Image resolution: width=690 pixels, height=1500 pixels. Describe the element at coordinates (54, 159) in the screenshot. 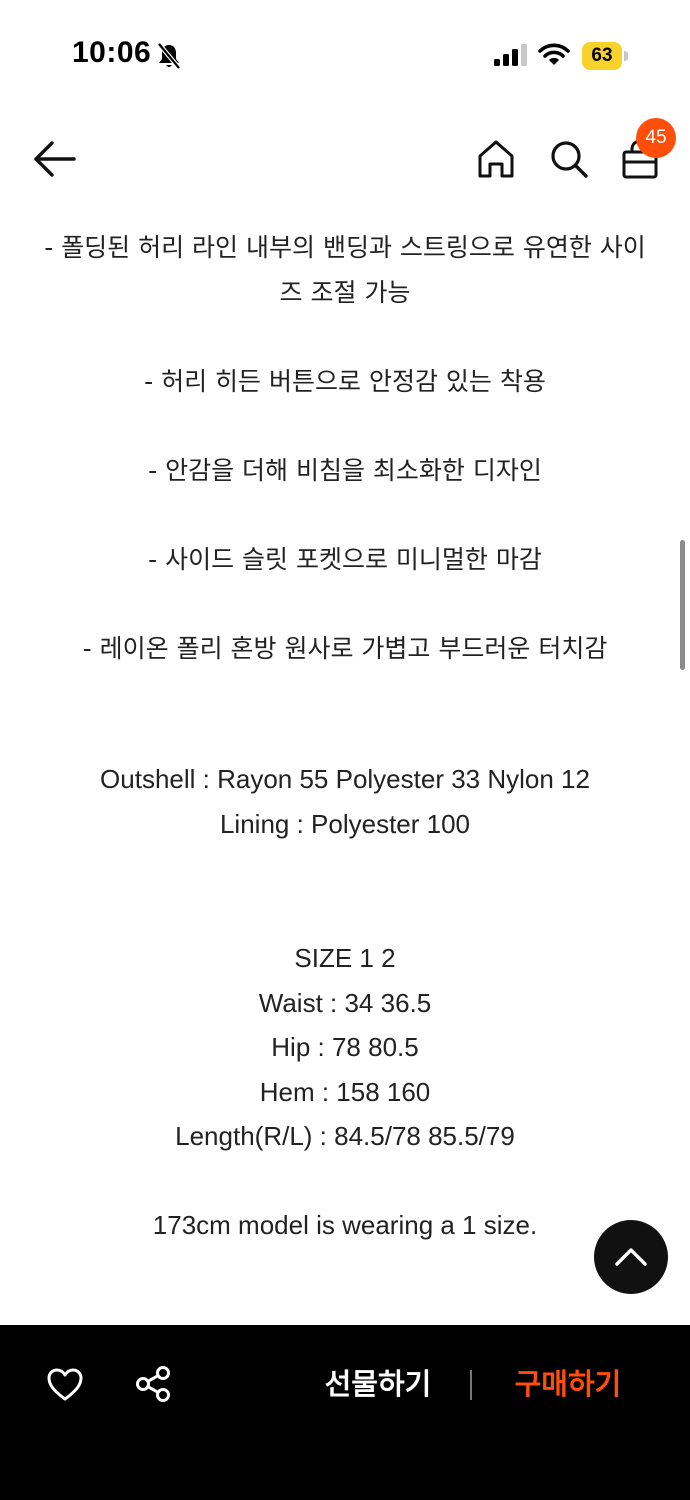

I see `back-arrow-icon` at that location.